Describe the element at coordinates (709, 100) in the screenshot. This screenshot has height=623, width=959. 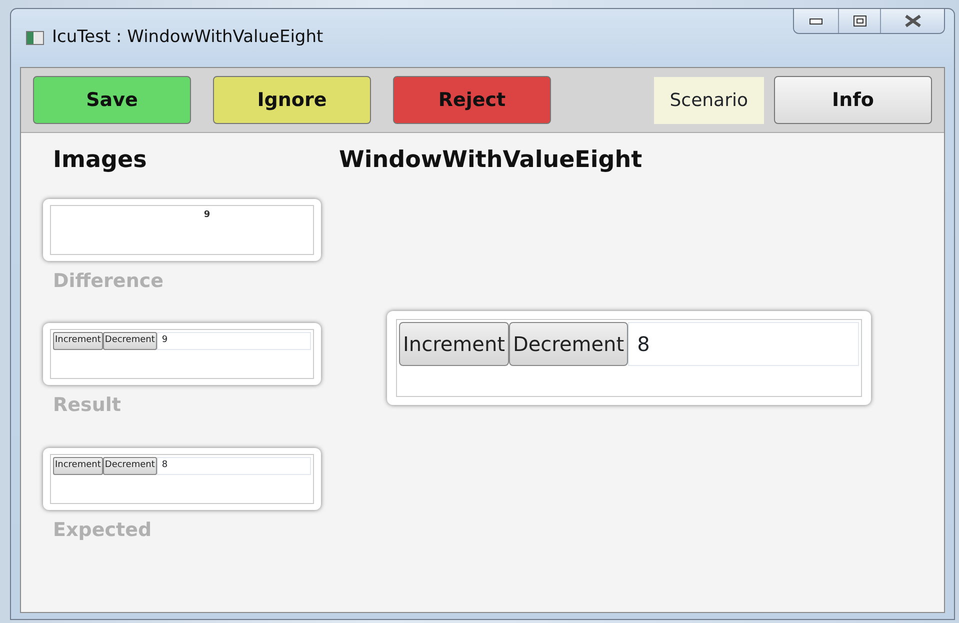
I see `scenario-label: Scenario` at that location.